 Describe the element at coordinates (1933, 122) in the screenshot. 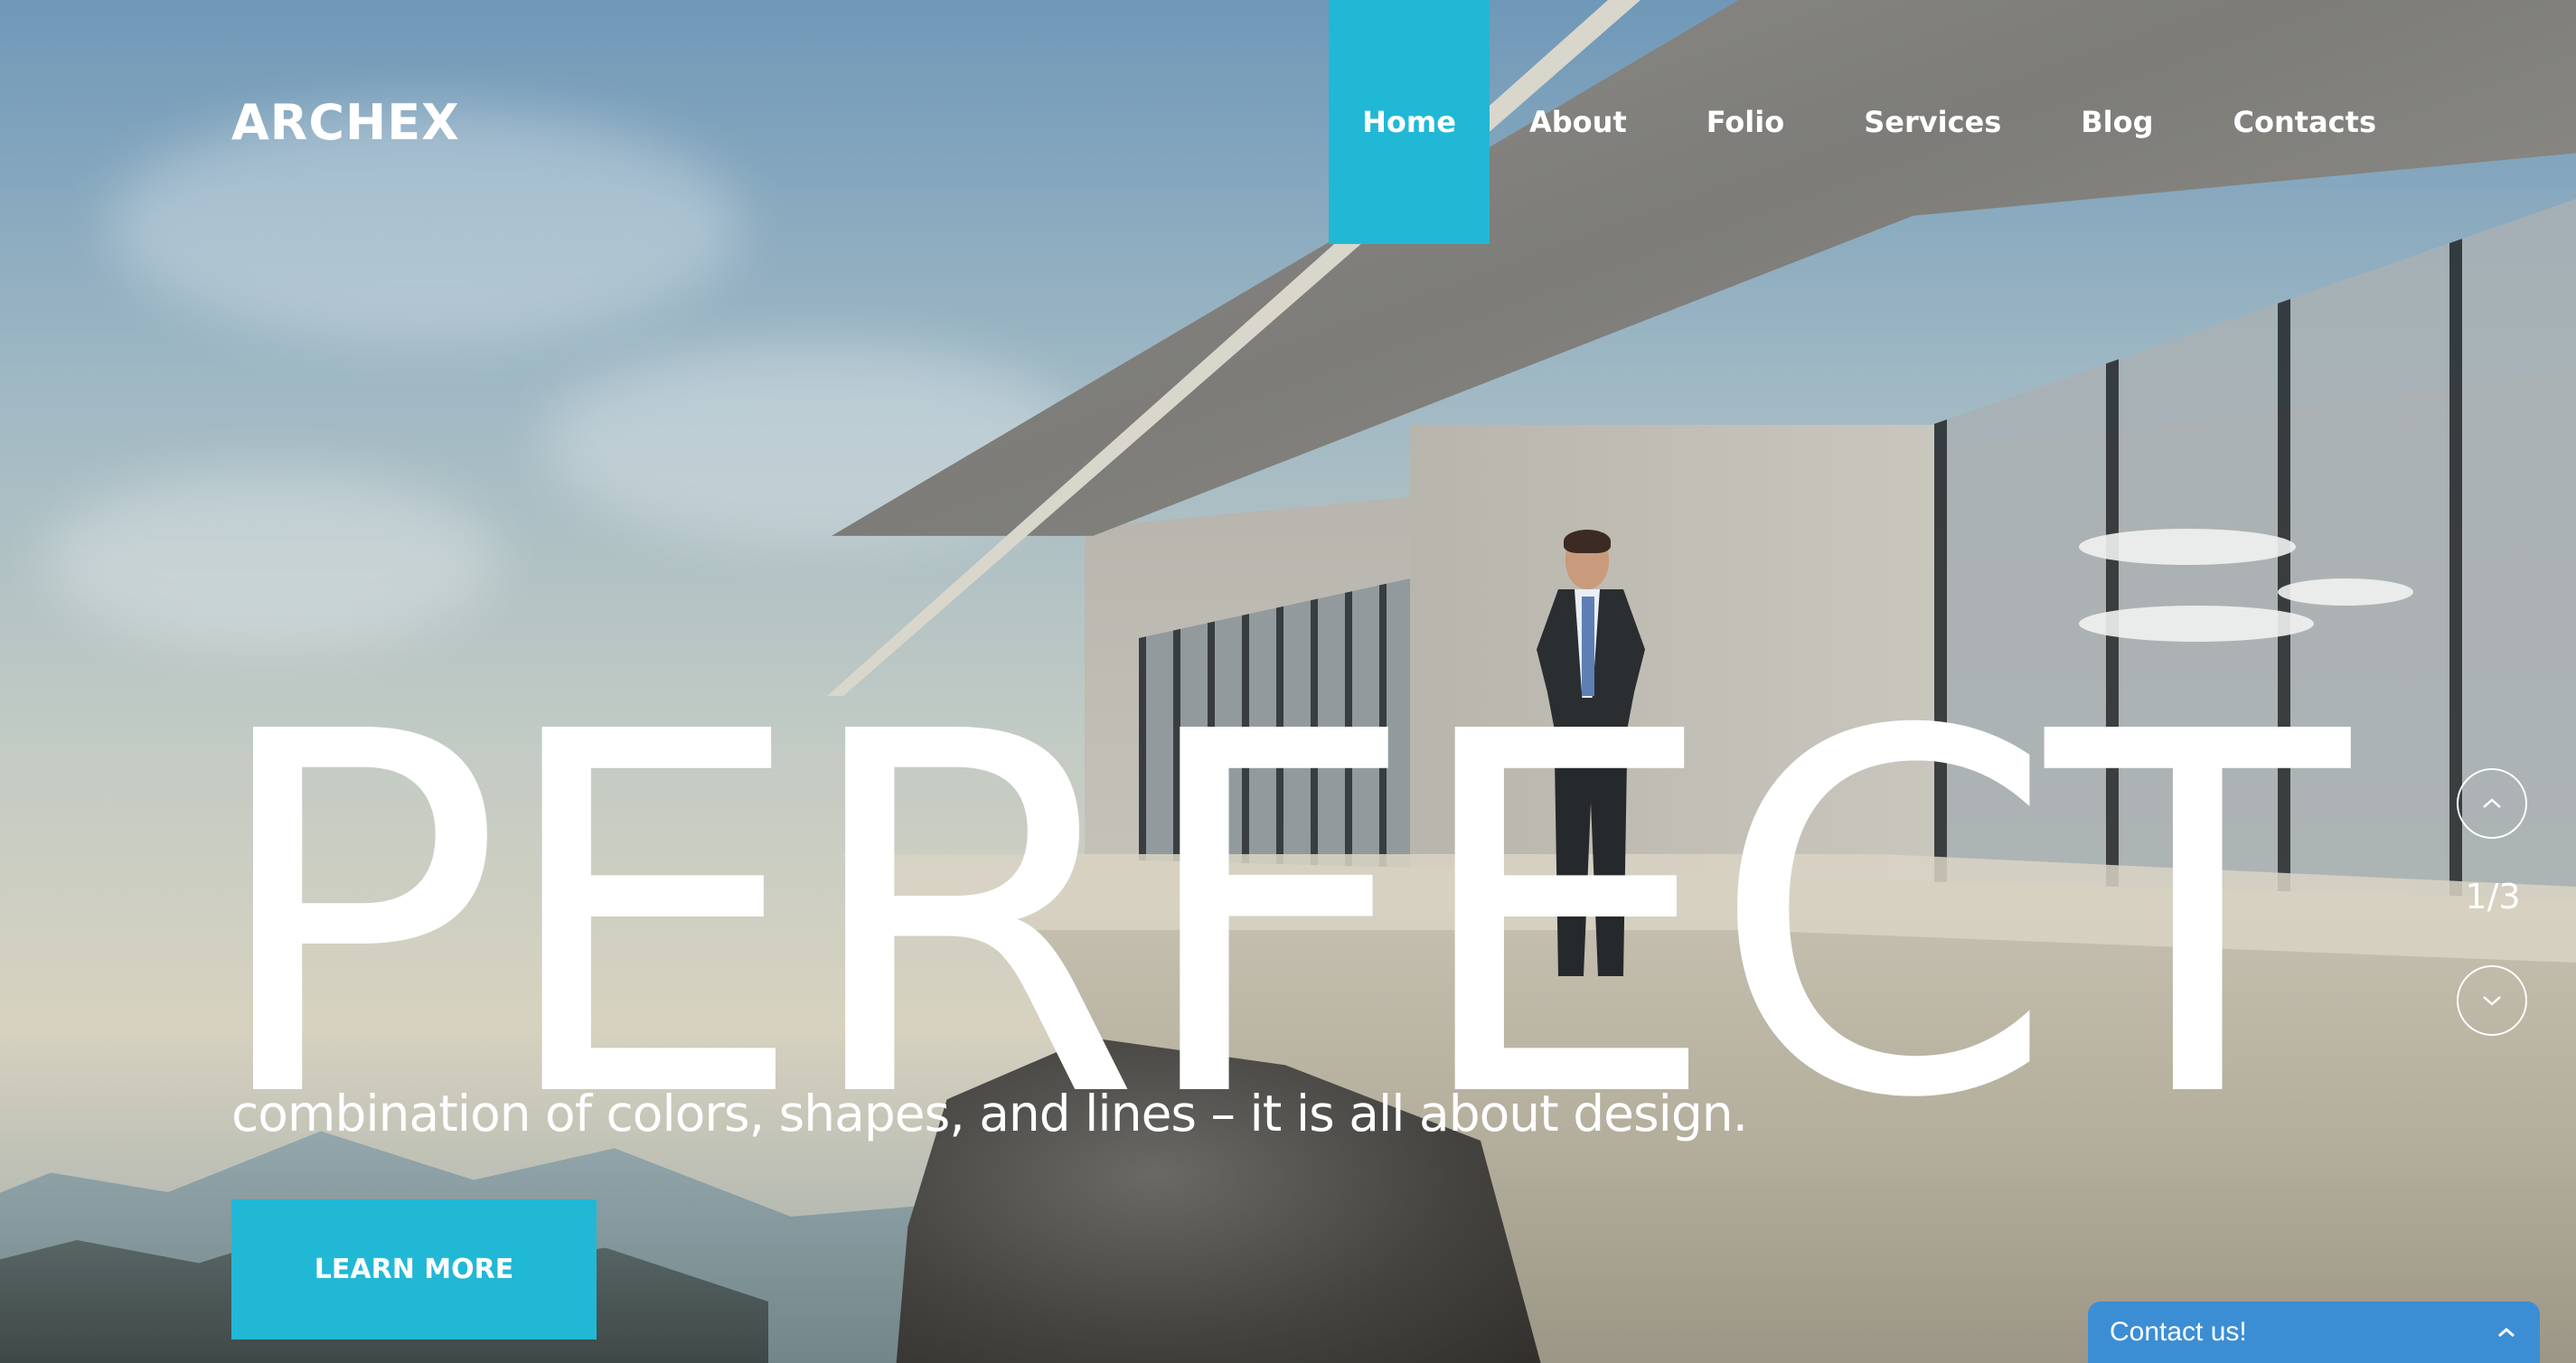

I see `nav-item-services: Services` at that location.